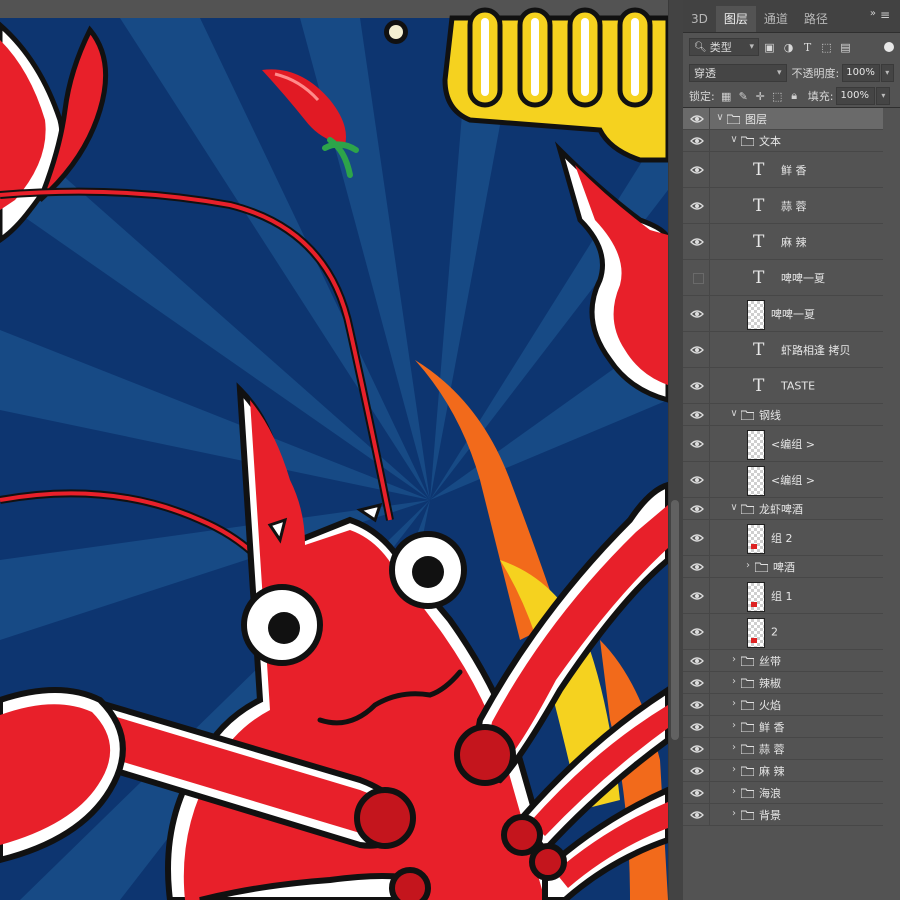 Image resolution: width=900 pixels, height=900 pixels. What do you see at coordinates (783, 683) in the screenshot?
I see `layer-row: › 辣椒` at bounding box center [783, 683].